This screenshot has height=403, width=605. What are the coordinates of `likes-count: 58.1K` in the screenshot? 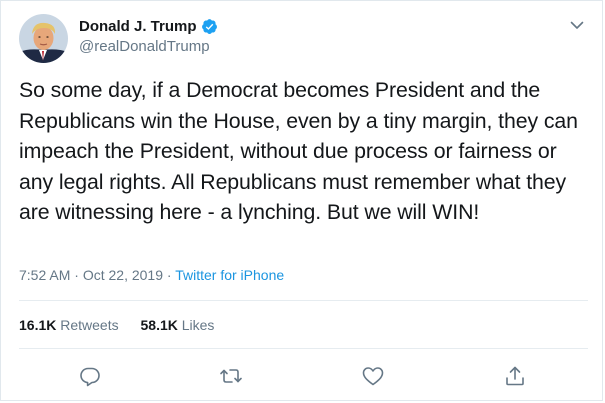 It's located at (159, 325).